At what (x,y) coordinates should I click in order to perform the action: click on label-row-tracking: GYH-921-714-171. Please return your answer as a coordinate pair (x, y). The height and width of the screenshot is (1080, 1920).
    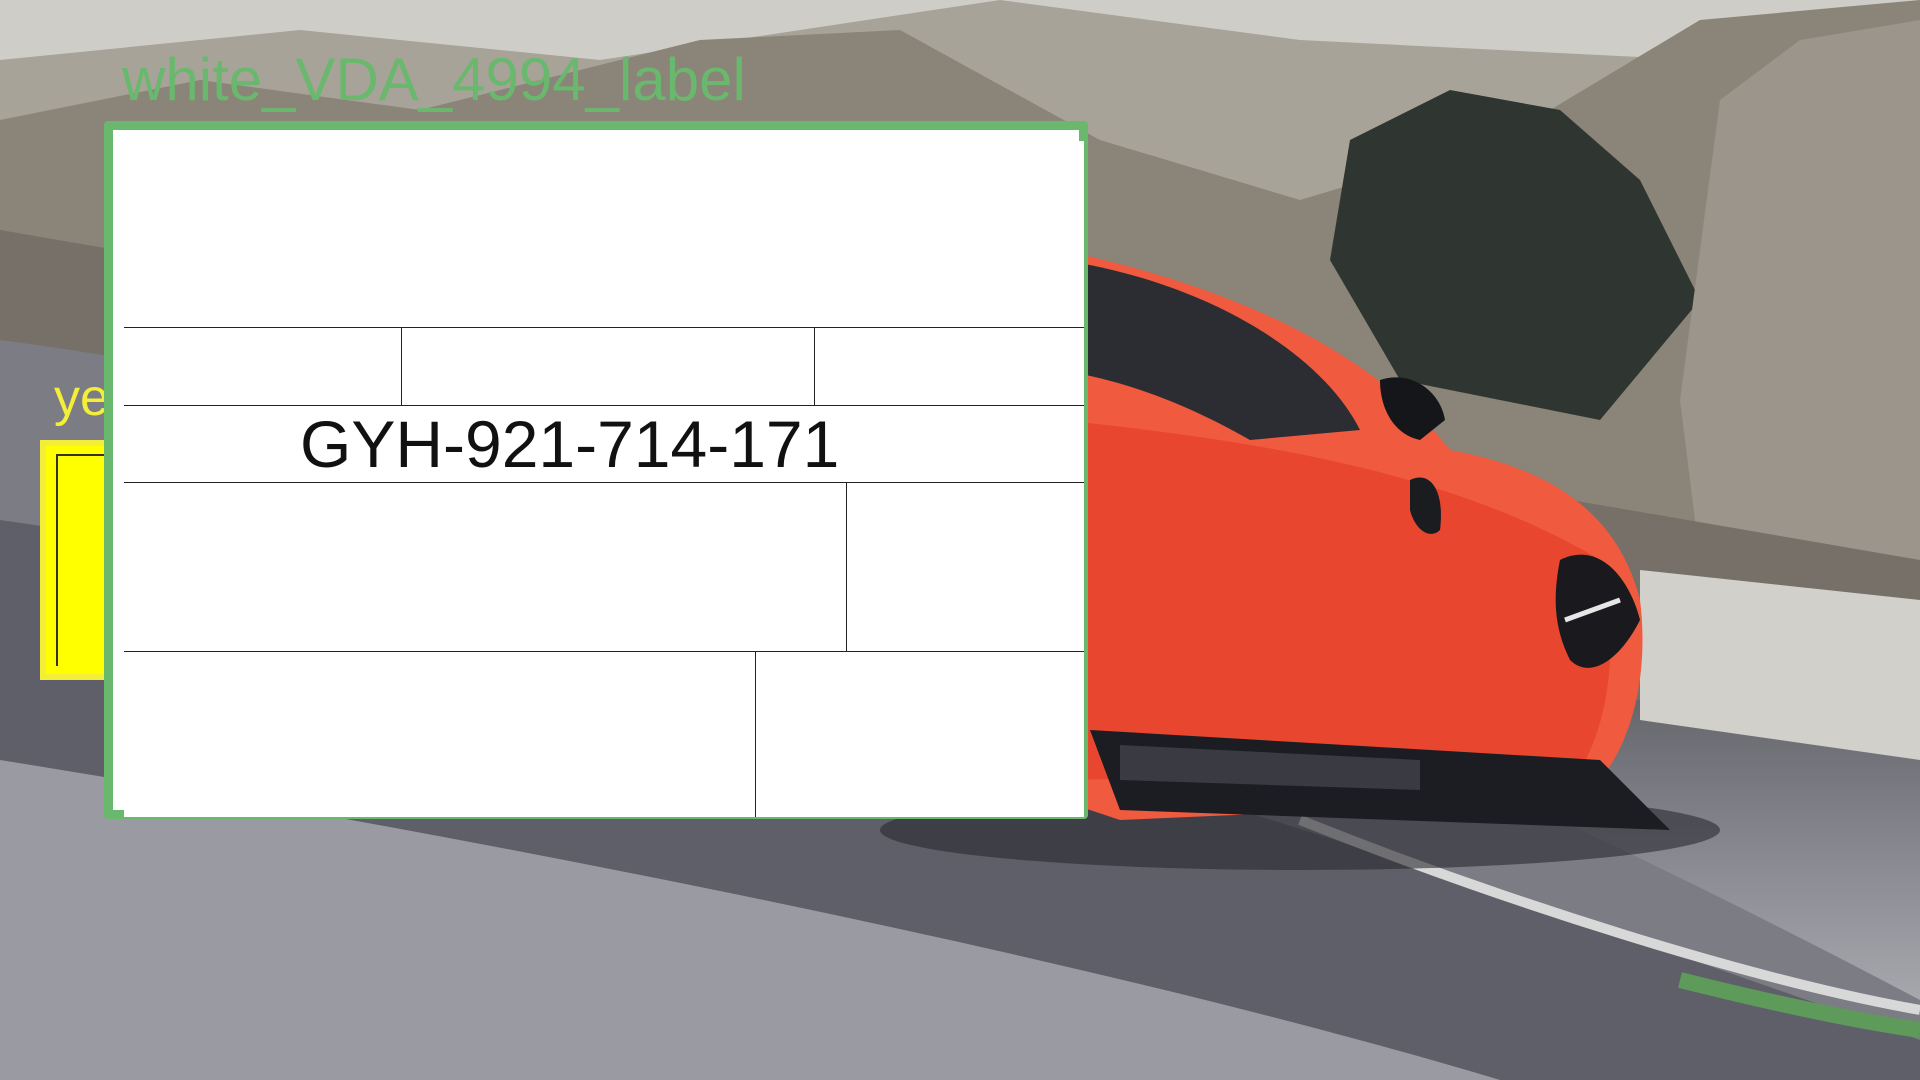
    Looking at the image, I should click on (604, 444).